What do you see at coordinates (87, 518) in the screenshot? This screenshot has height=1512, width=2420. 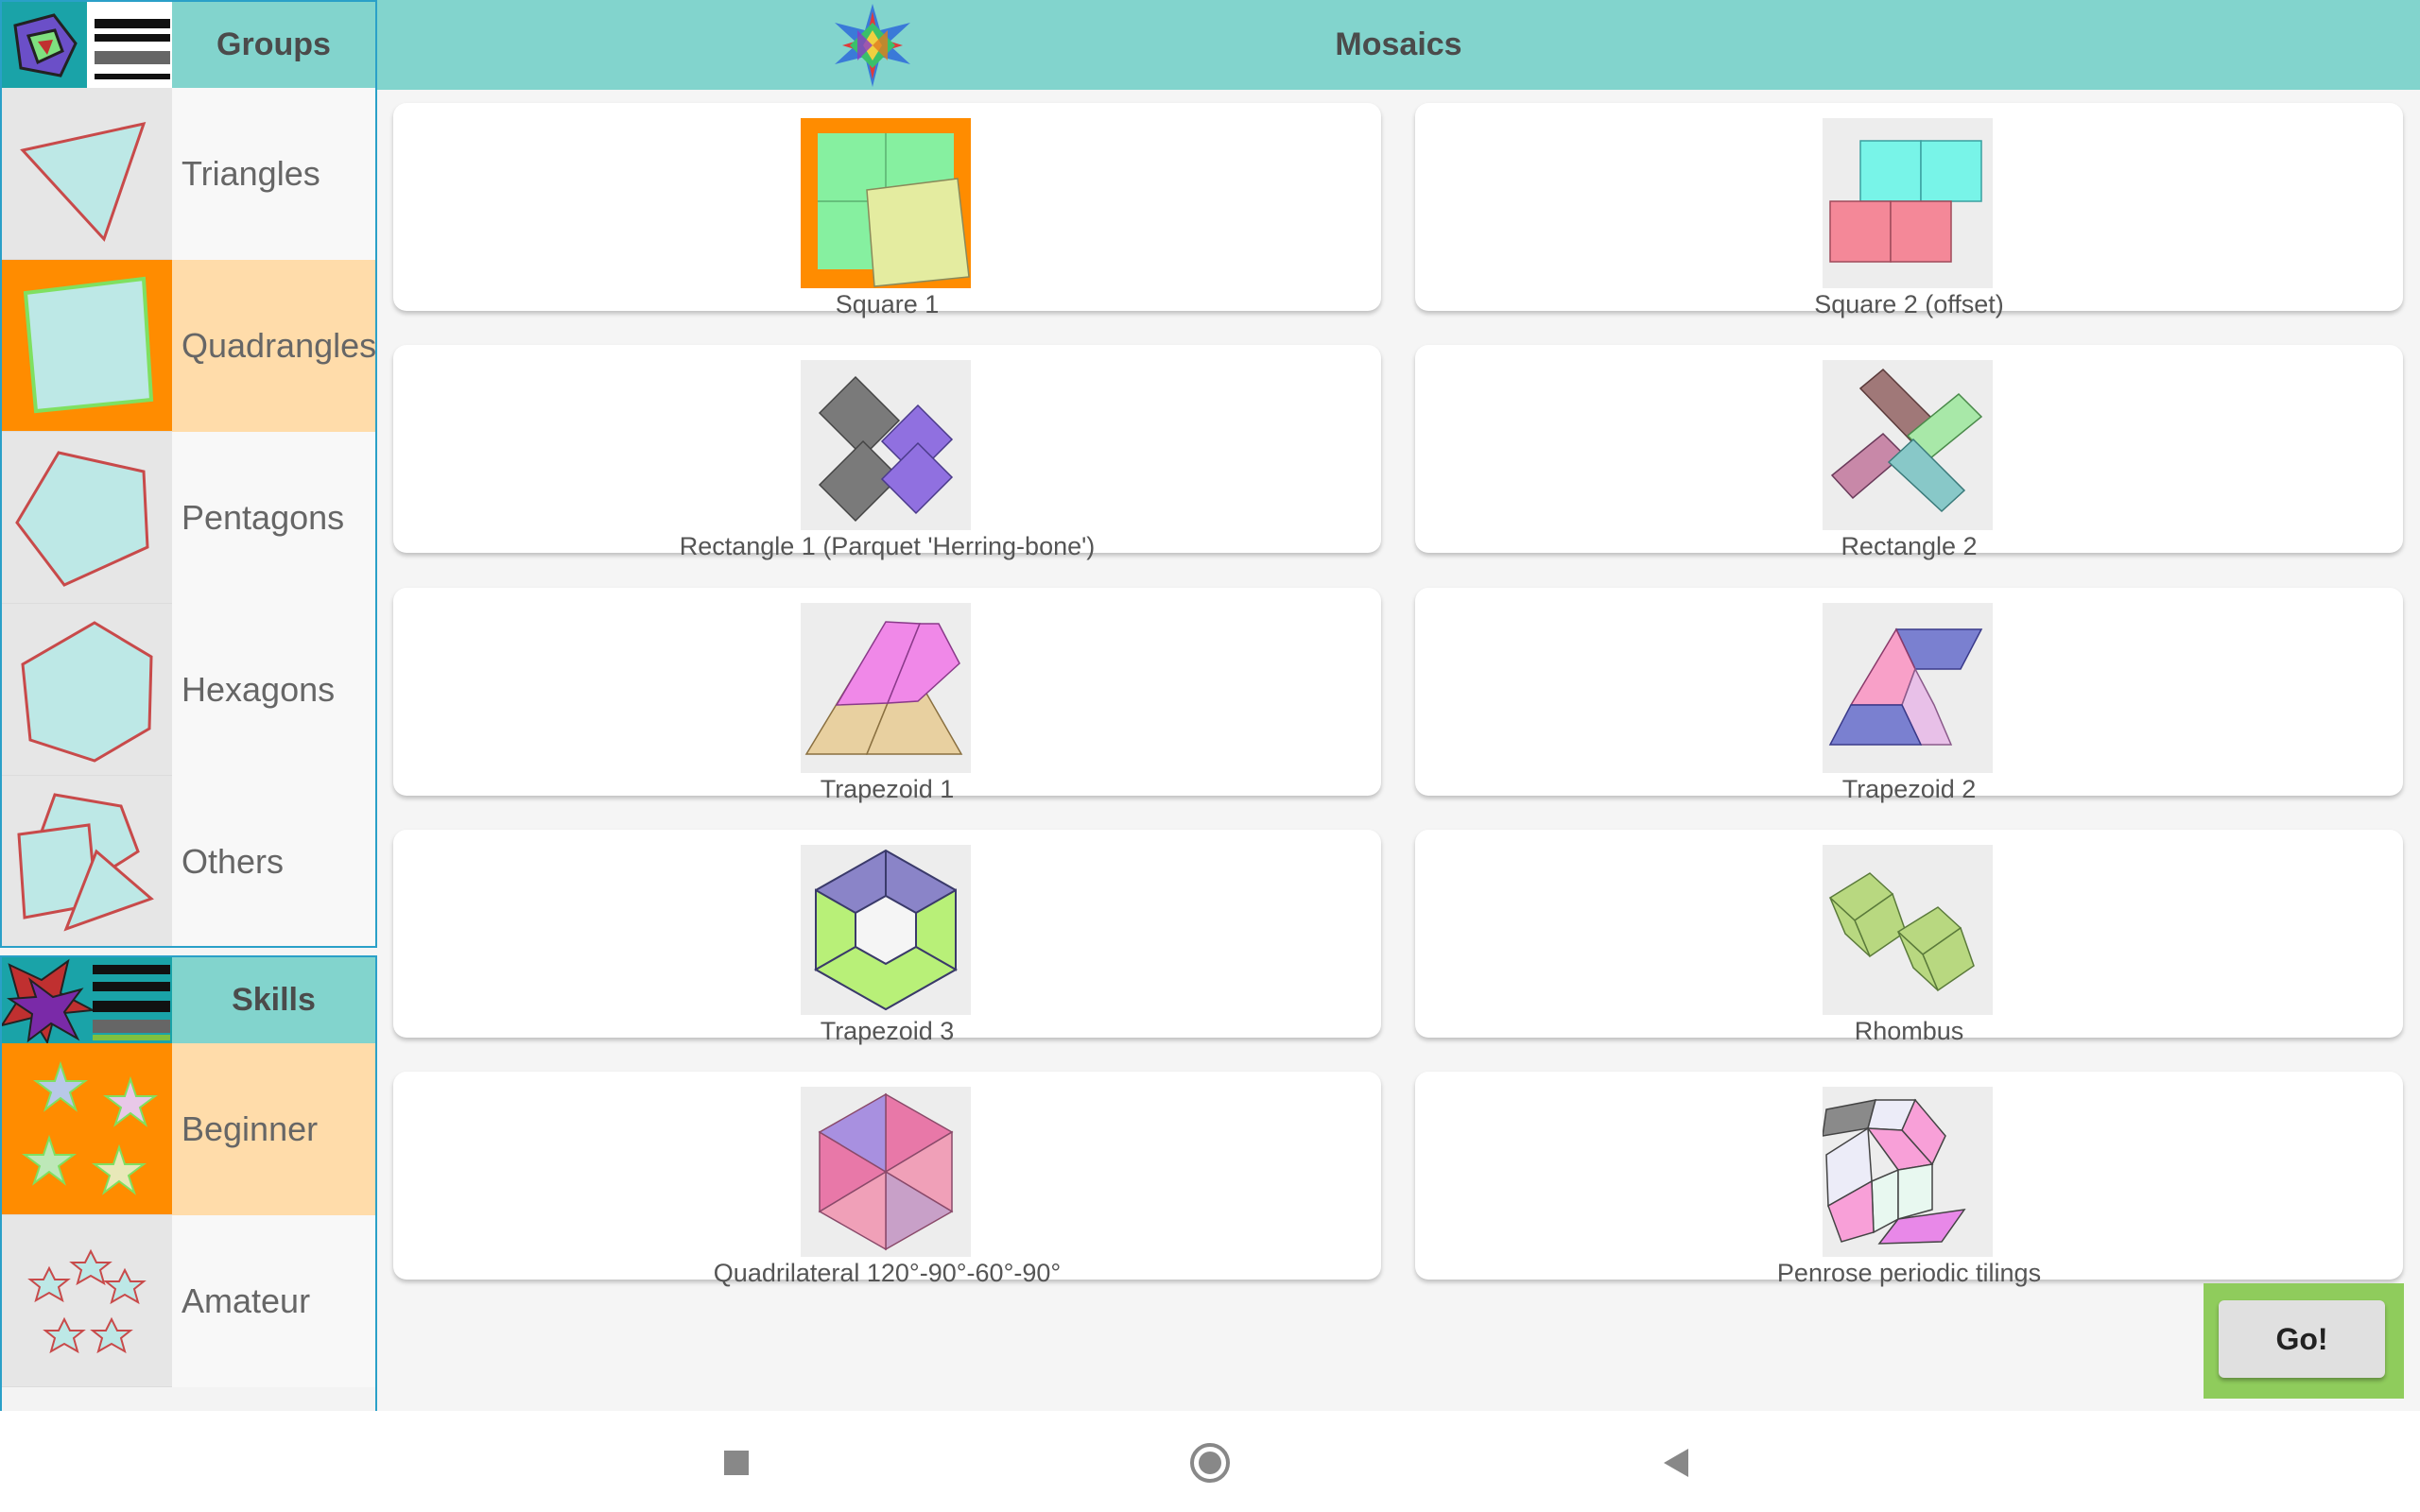 I see `pentagon-shape-icon` at bounding box center [87, 518].